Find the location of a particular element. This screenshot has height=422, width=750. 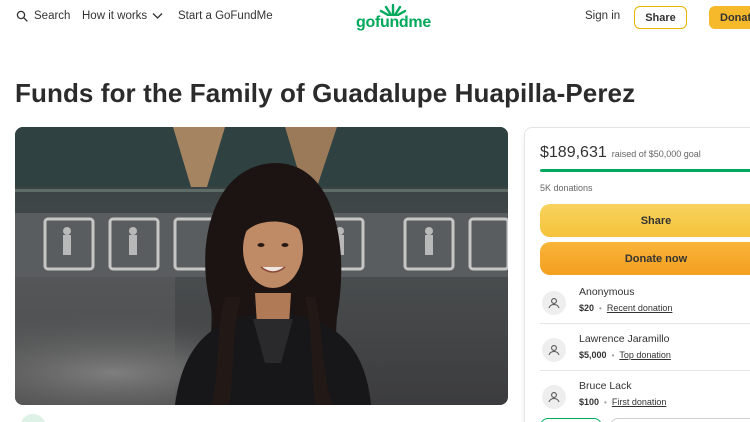

header-donate-button: Donate is located at coordinates (729, 17).